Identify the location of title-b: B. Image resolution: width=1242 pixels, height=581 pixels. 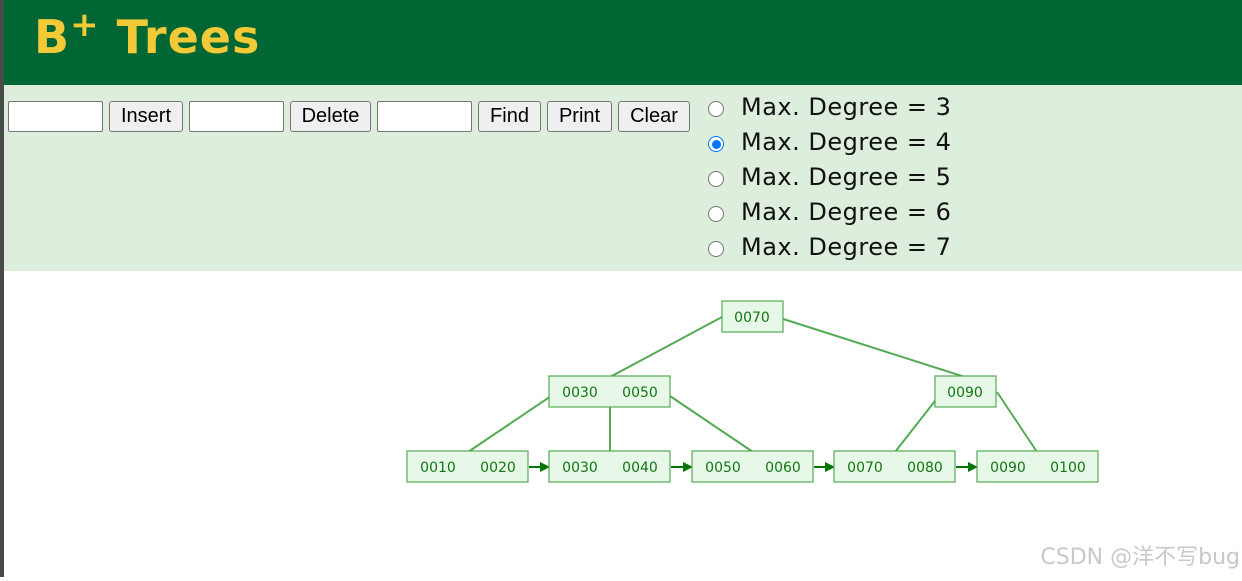
(52, 37).